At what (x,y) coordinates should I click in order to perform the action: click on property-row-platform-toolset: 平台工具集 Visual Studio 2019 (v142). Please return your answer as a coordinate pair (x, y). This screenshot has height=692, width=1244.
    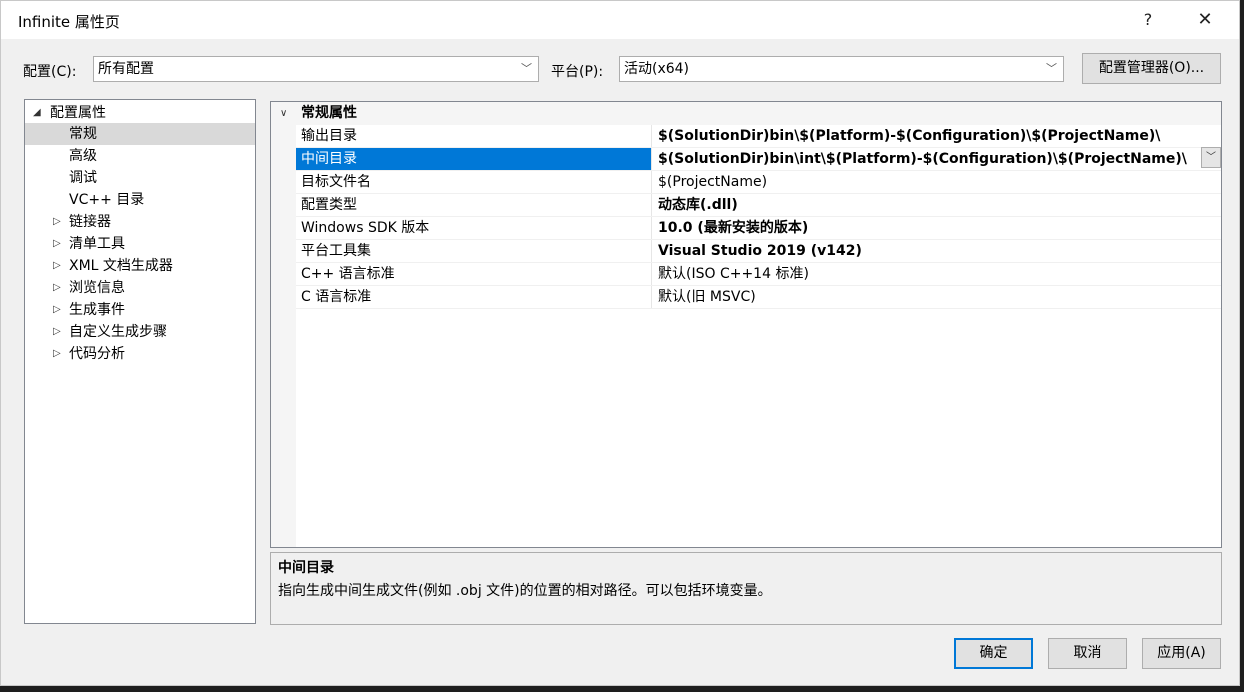
    Looking at the image, I should click on (758, 251).